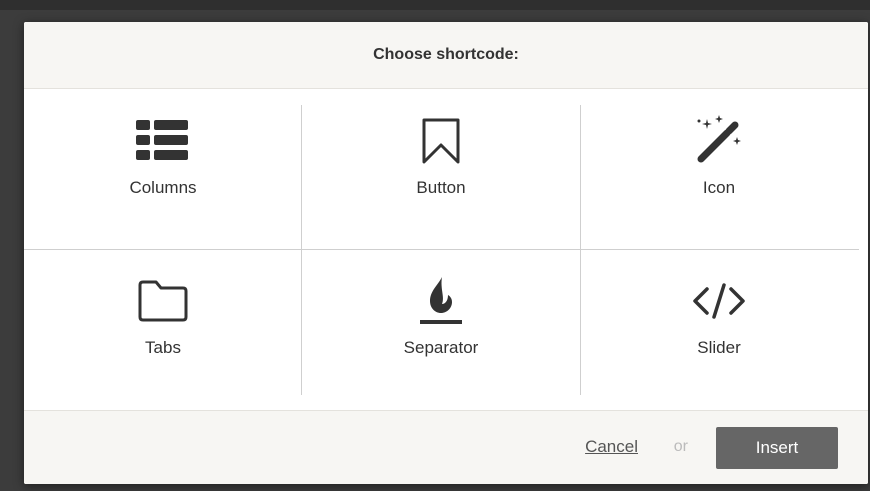 The width and height of the screenshot is (870, 491). What do you see at coordinates (163, 301) in the screenshot?
I see `folder-icon` at bounding box center [163, 301].